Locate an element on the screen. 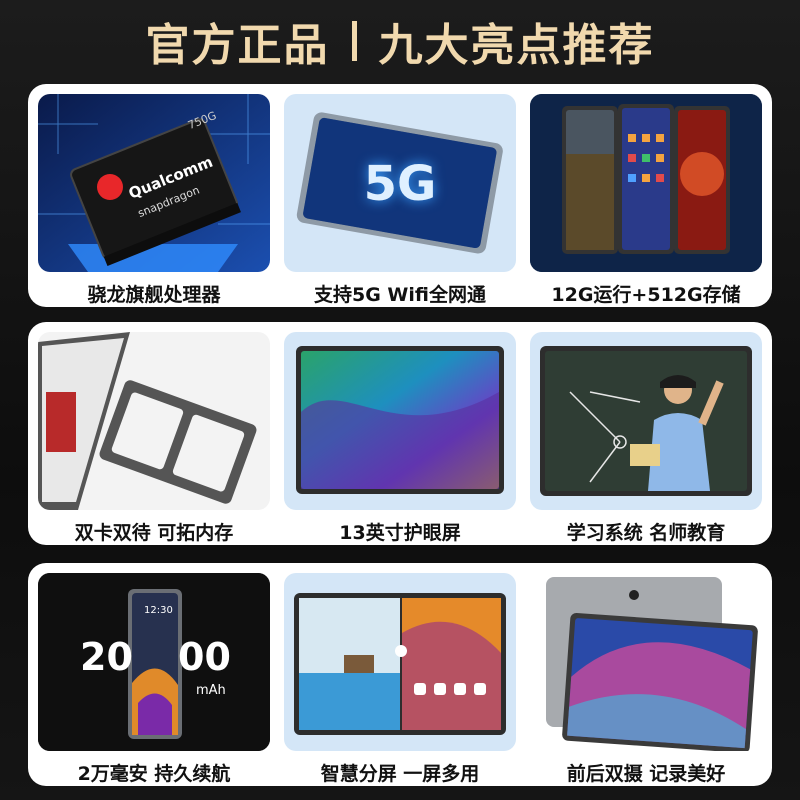  feature-caption: 支持5G Wifi全网通 is located at coordinates (400, 294).